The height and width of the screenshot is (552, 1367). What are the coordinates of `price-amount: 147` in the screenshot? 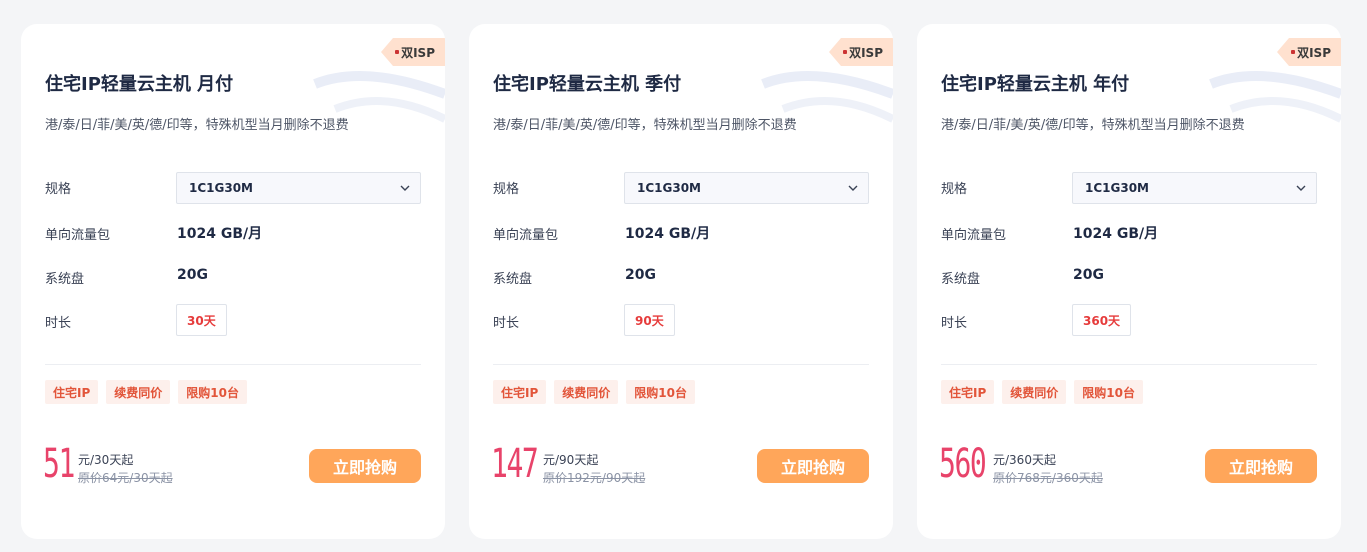 It's located at (515, 464).